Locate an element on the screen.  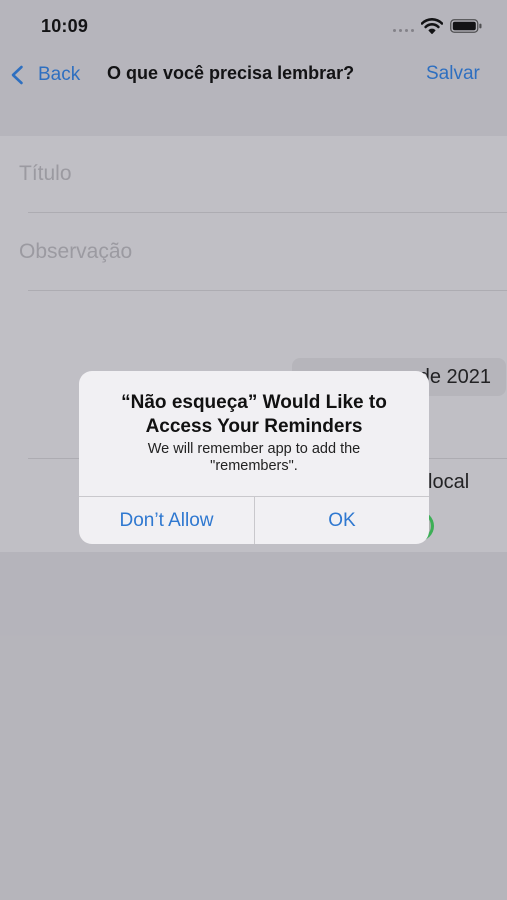
chevron-left-icon is located at coordinates (17, 75).